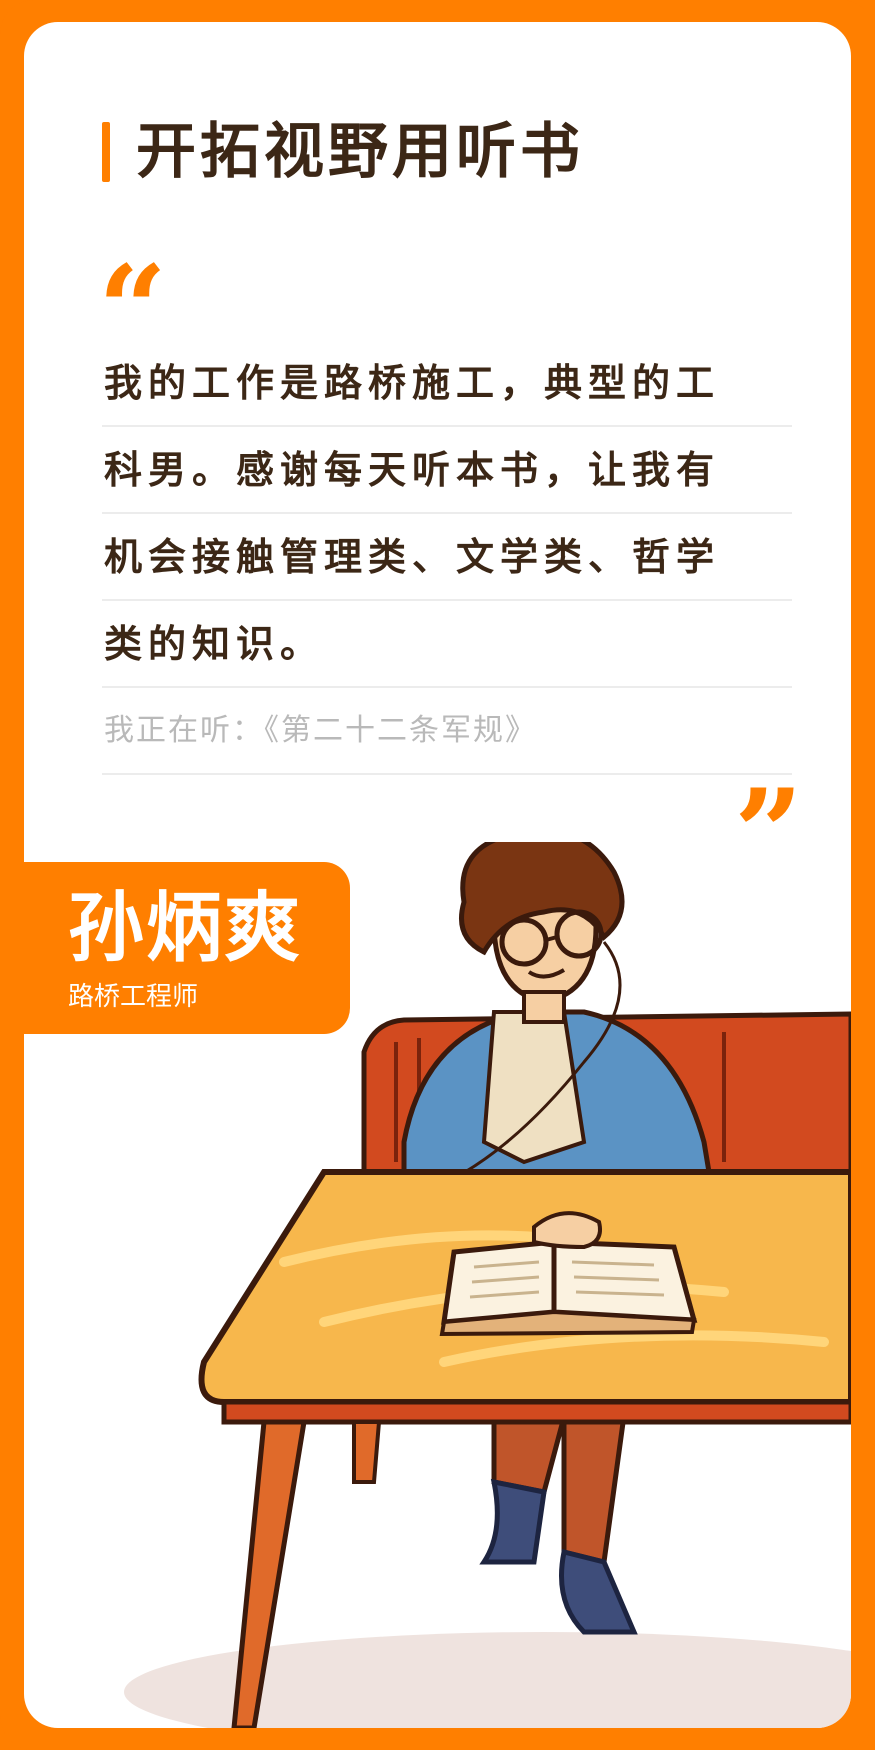 The width and height of the screenshot is (875, 1750). Describe the element at coordinates (447, 644) in the screenshot. I see `quote-line: 类的知识。` at that location.